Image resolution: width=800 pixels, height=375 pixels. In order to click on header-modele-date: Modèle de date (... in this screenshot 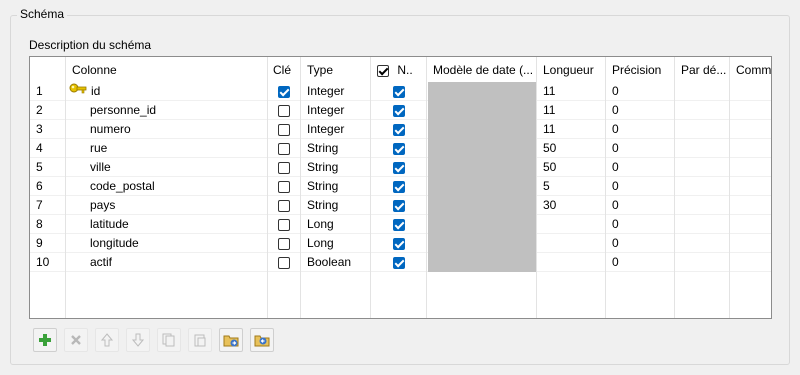, I will do `click(482, 69)`.